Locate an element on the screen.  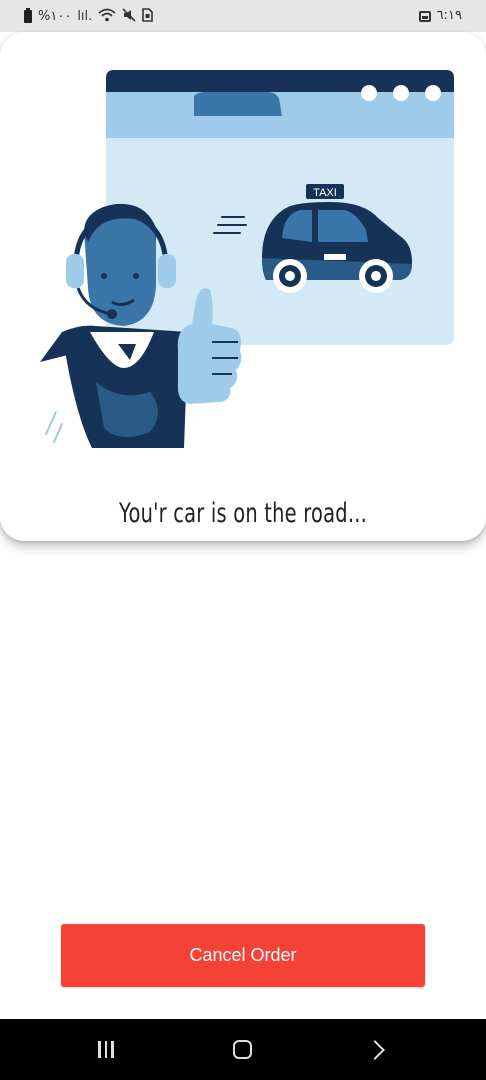
taxi-sign-text: TAXI is located at coordinates (325, 193).